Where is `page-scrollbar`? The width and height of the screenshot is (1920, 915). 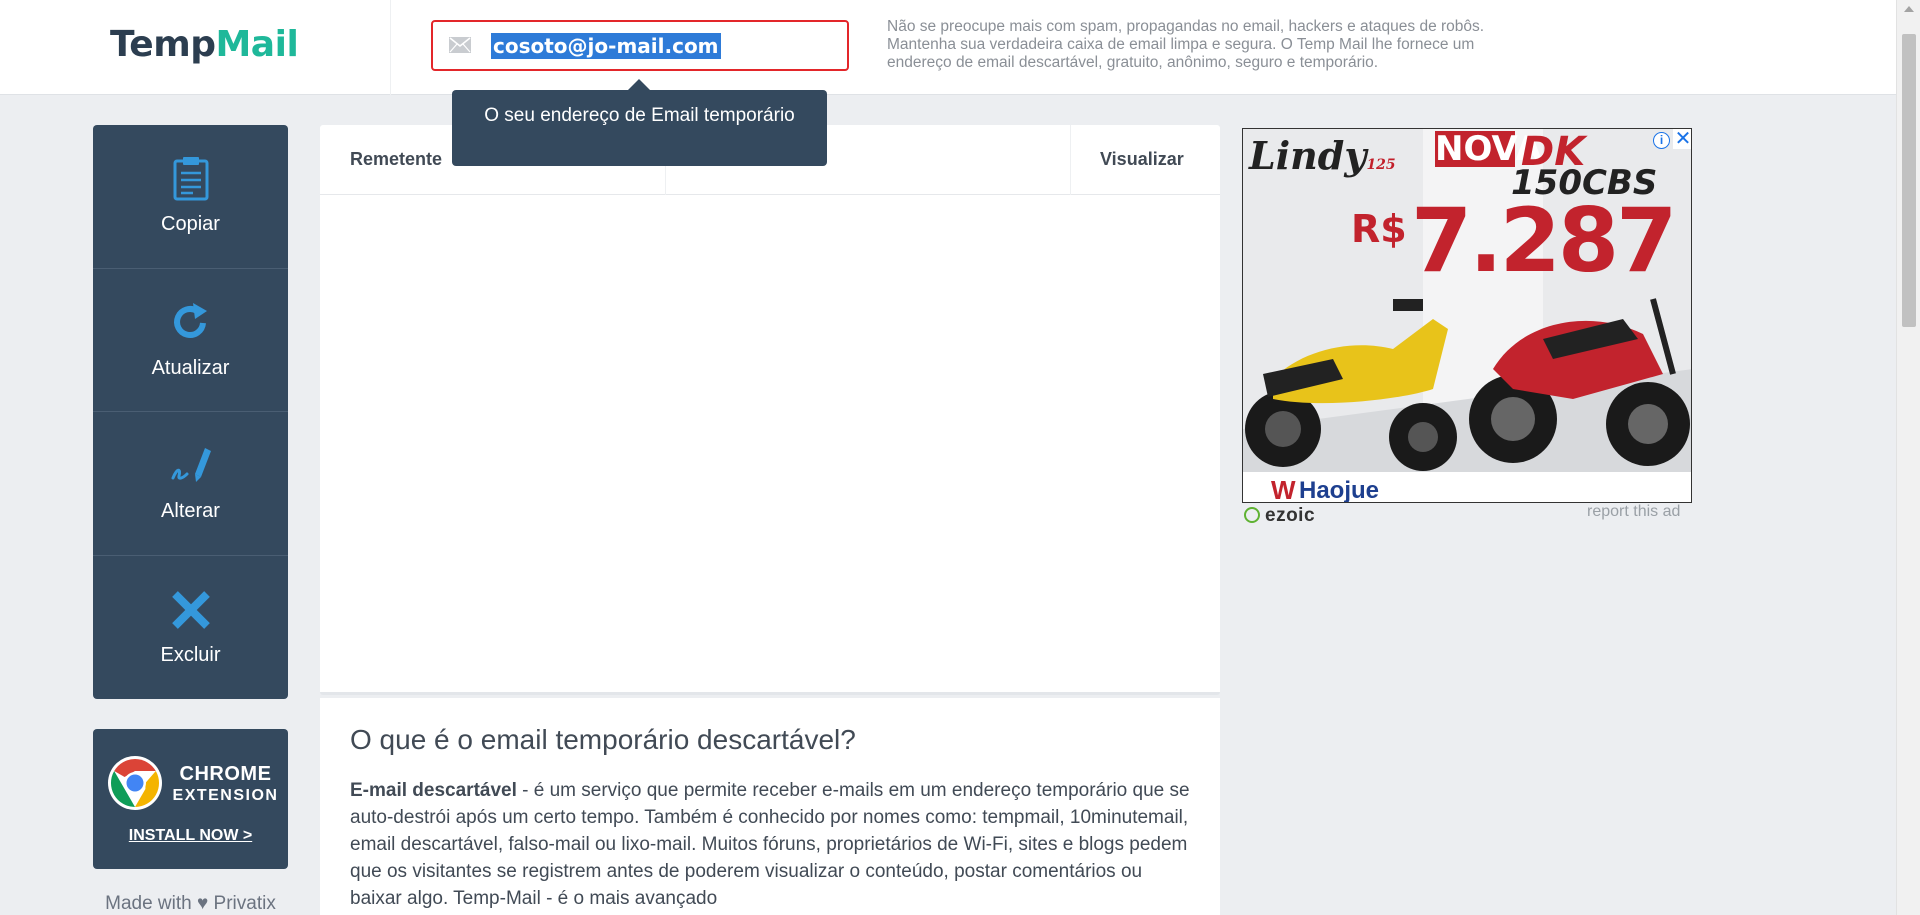
page-scrollbar is located at coordinates (1908, 457).